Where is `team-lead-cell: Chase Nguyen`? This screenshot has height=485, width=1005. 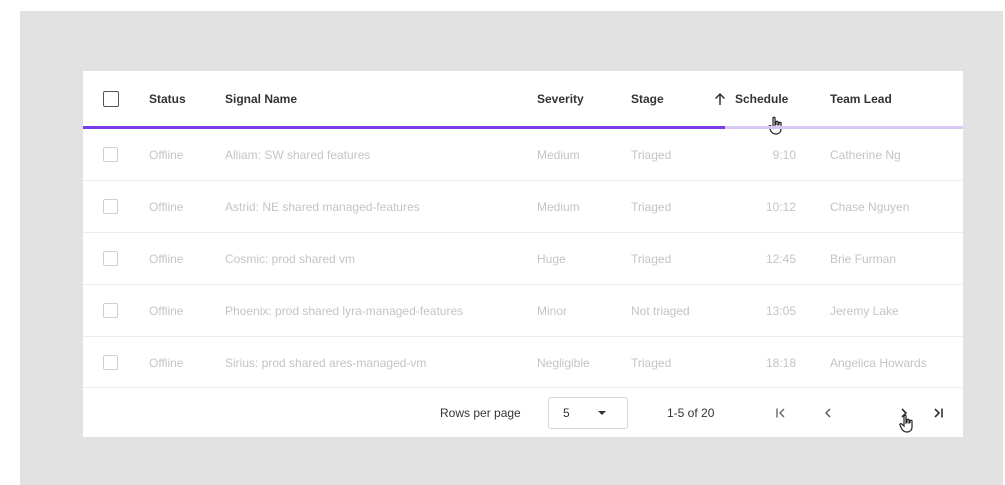
team-lead-cell: Chase Nguyen is located at coordinates (870, 206).